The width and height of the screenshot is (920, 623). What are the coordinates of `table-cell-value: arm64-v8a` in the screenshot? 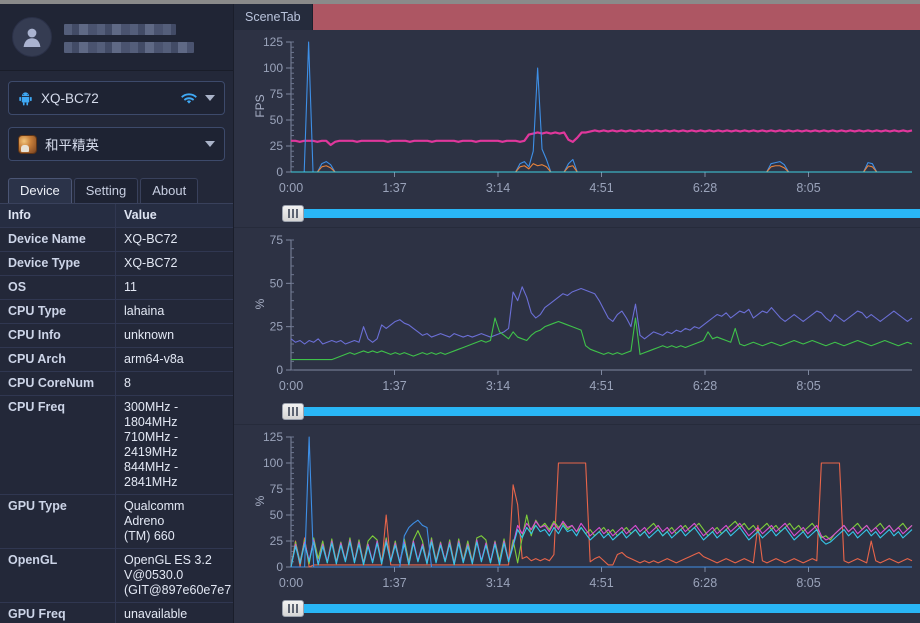 It's located at (154, 359).